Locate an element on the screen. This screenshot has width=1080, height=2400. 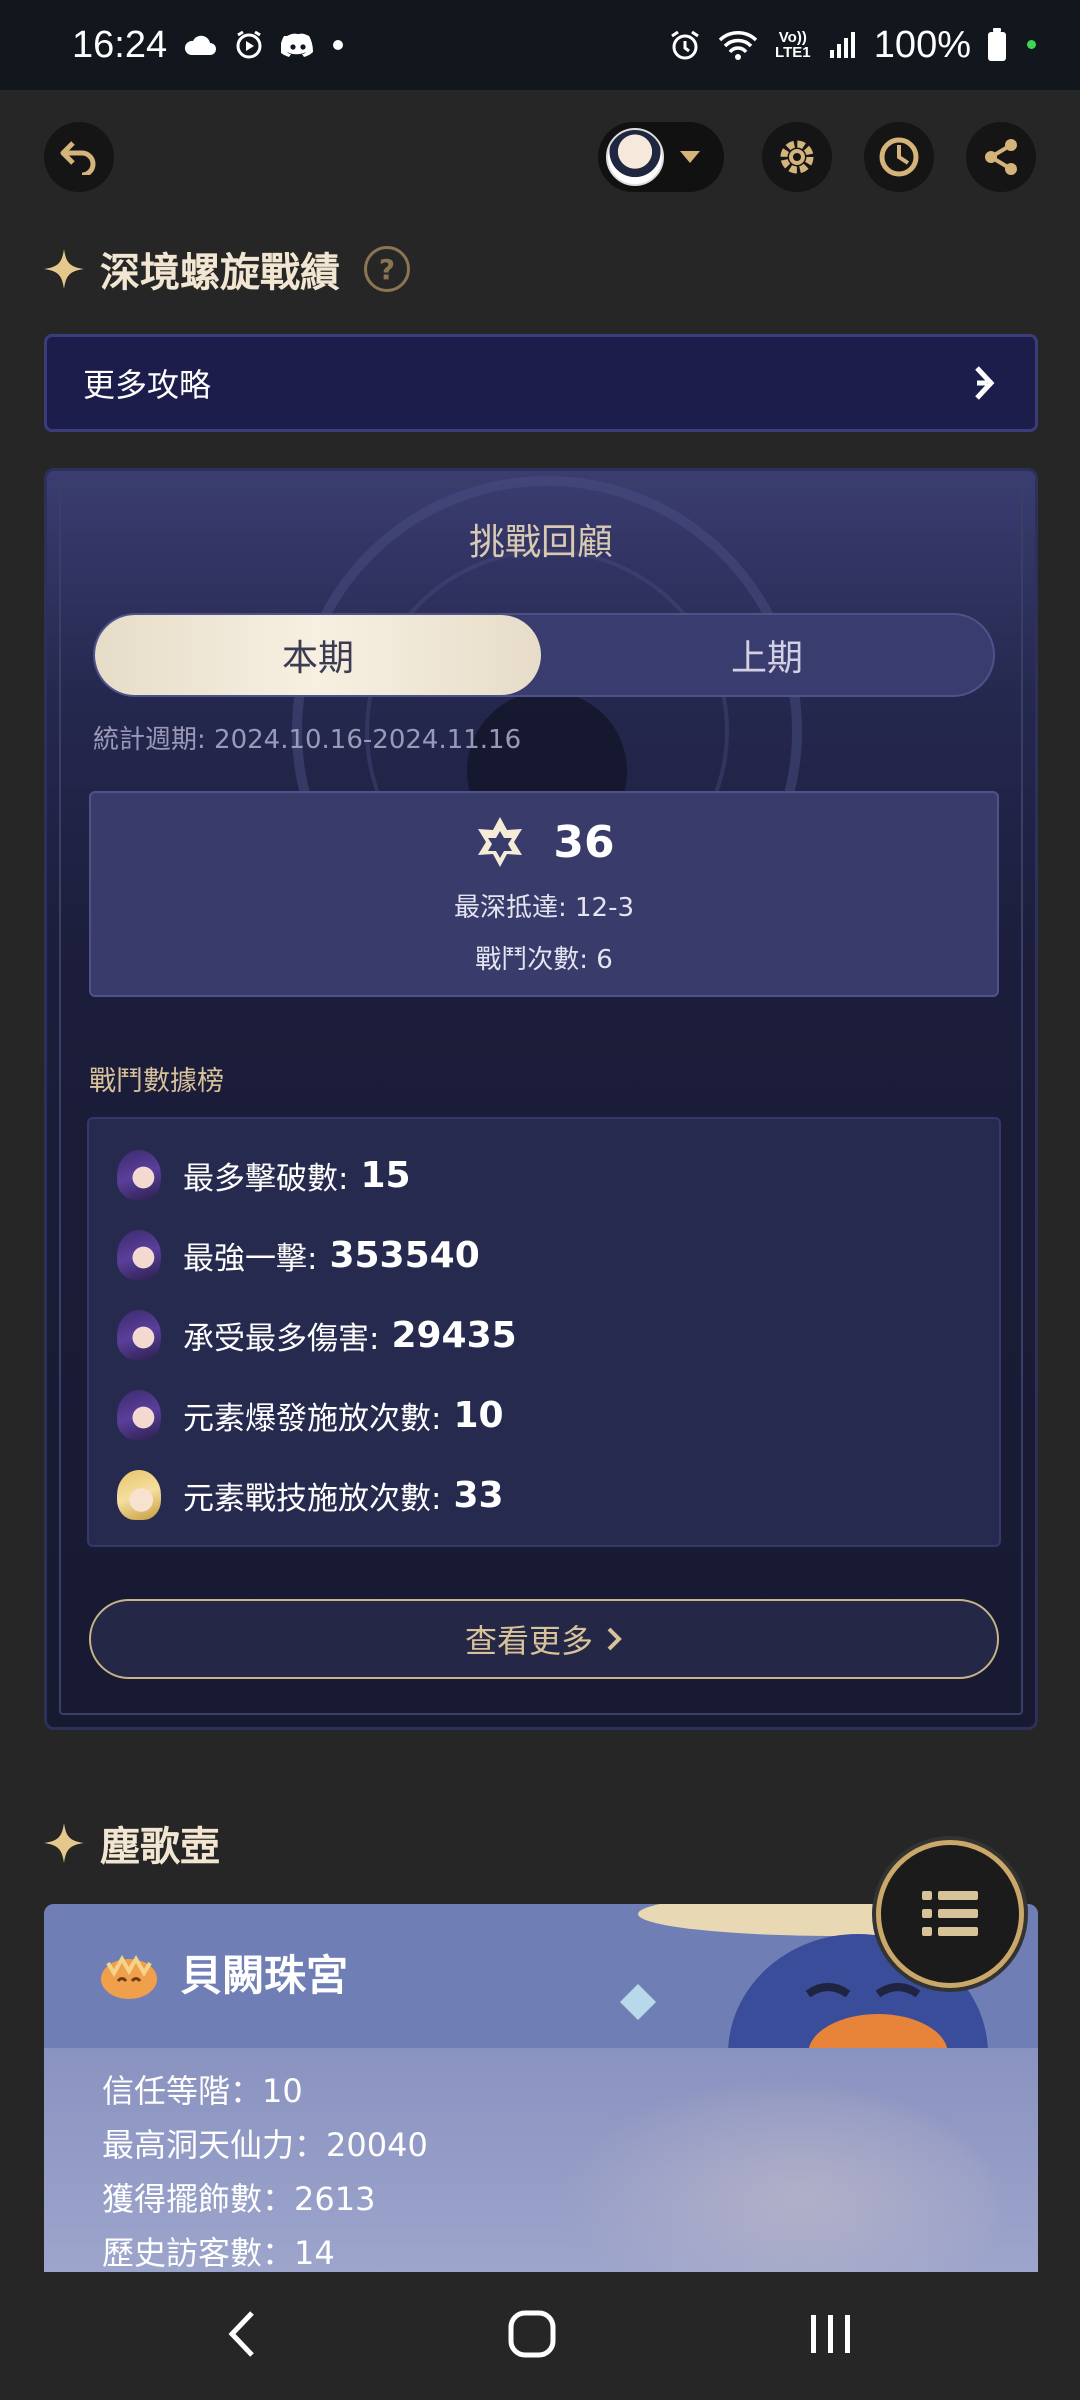
ranking-value: 353540 is located at coordinates (404, 1255).